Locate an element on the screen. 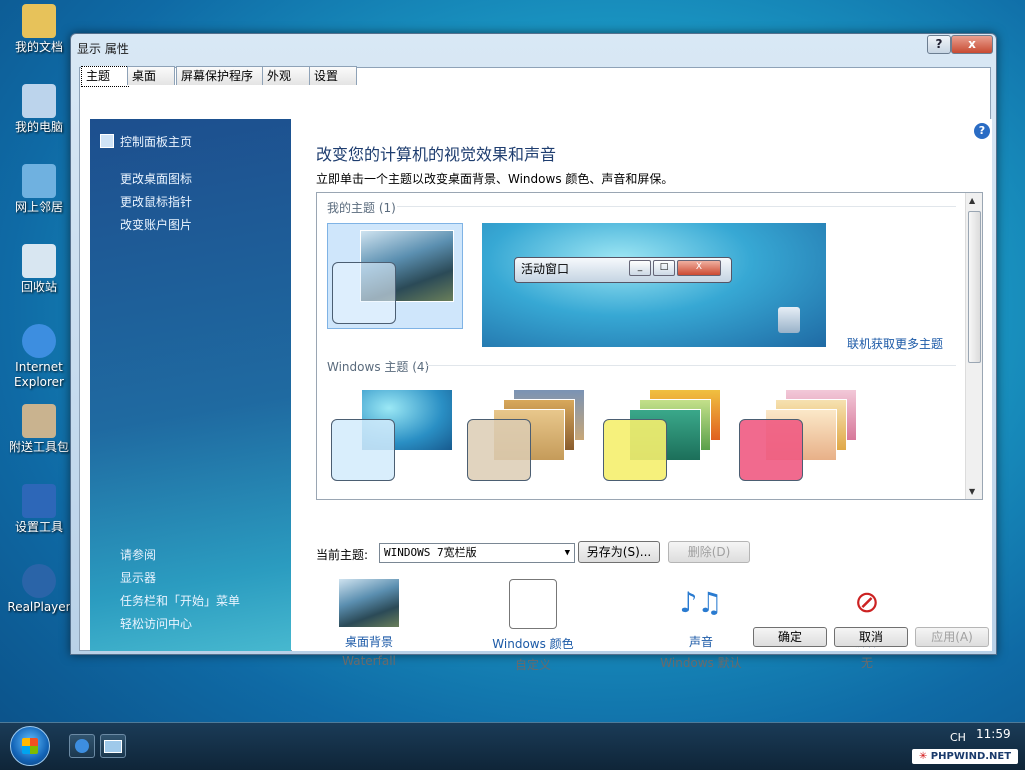 The image size is (1025, 770). sidebar-see-also: 请参阅 is located at coordinates (138, 555).